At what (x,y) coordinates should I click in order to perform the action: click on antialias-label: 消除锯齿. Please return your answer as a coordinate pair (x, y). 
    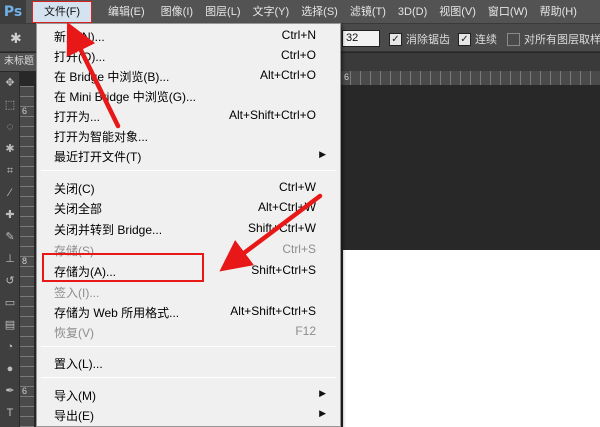
    Looking at the image, I should click on (428, 40).